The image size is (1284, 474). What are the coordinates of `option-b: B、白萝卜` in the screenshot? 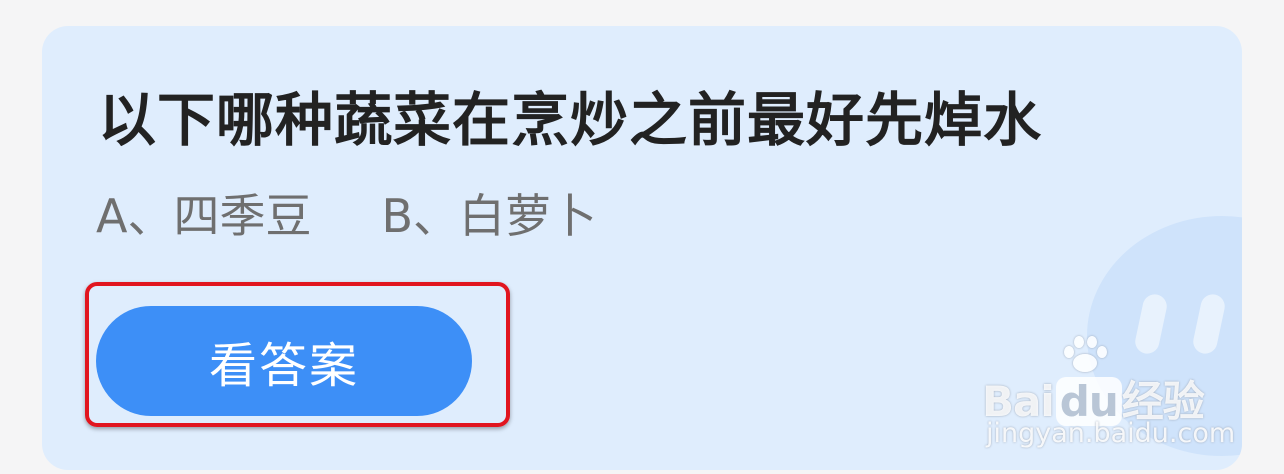 It's located at (489, 216).